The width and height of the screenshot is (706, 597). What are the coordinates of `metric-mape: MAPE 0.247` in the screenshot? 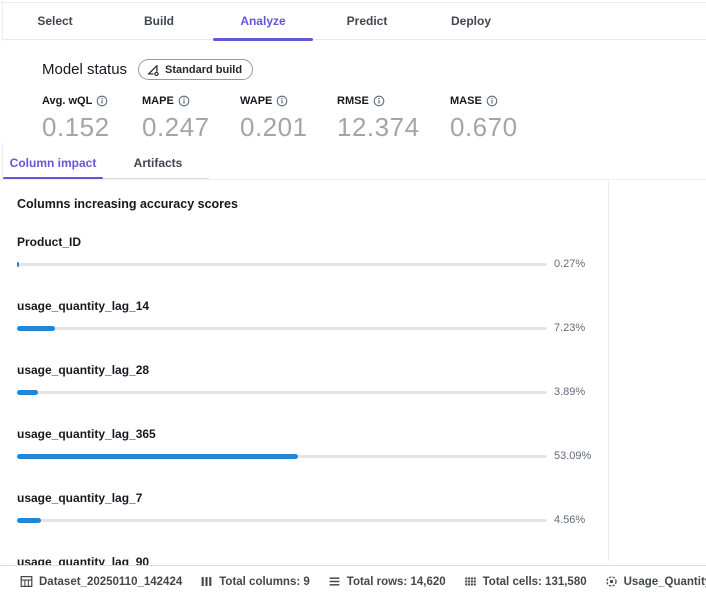 It's located at (191, 119).